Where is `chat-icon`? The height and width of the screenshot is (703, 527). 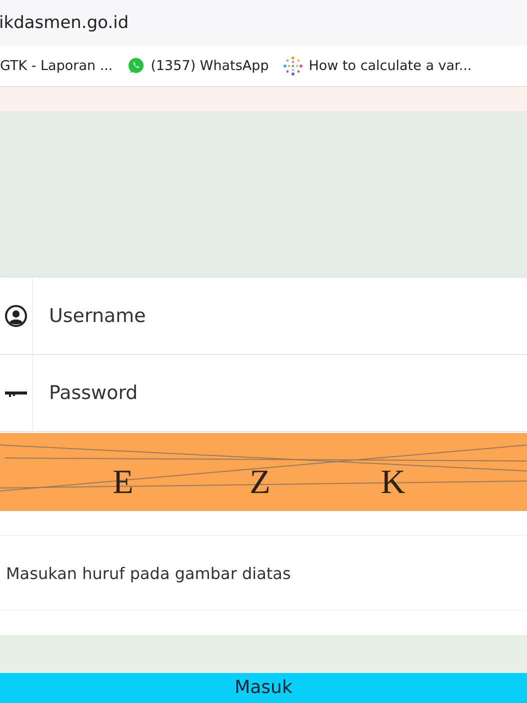
chat-icon is located at coordinates (135, 66).